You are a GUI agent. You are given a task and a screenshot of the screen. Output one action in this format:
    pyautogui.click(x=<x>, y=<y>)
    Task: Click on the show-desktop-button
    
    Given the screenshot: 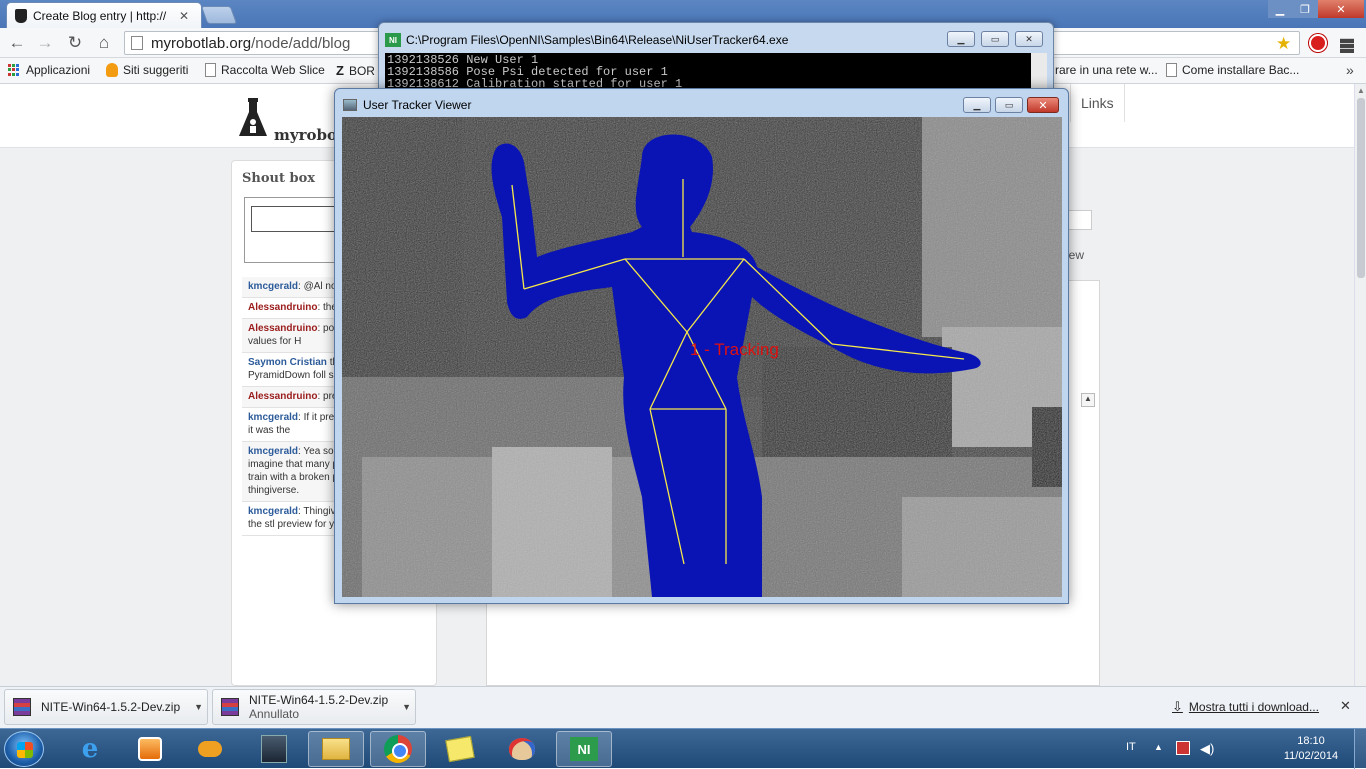 What is the action you would take?
    pyautogui.click(x=1360, y=749)
    